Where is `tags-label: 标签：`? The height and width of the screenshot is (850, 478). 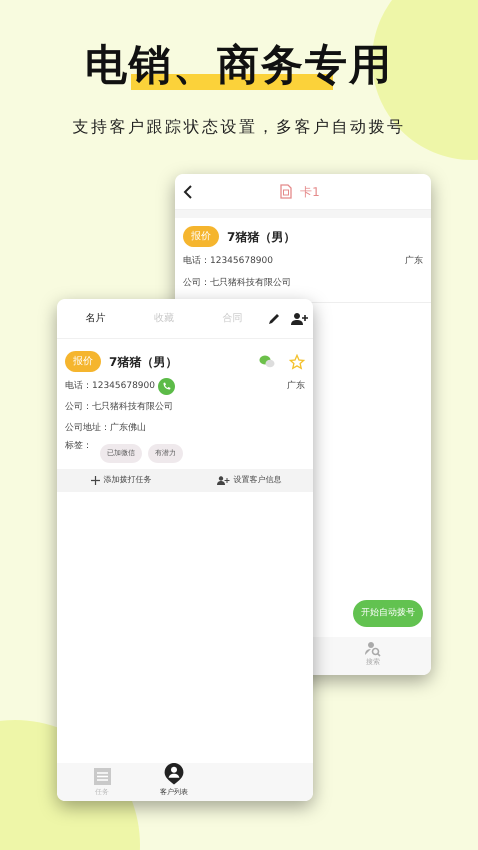 tags-label: 标签： is located at coordinates (78, 446).